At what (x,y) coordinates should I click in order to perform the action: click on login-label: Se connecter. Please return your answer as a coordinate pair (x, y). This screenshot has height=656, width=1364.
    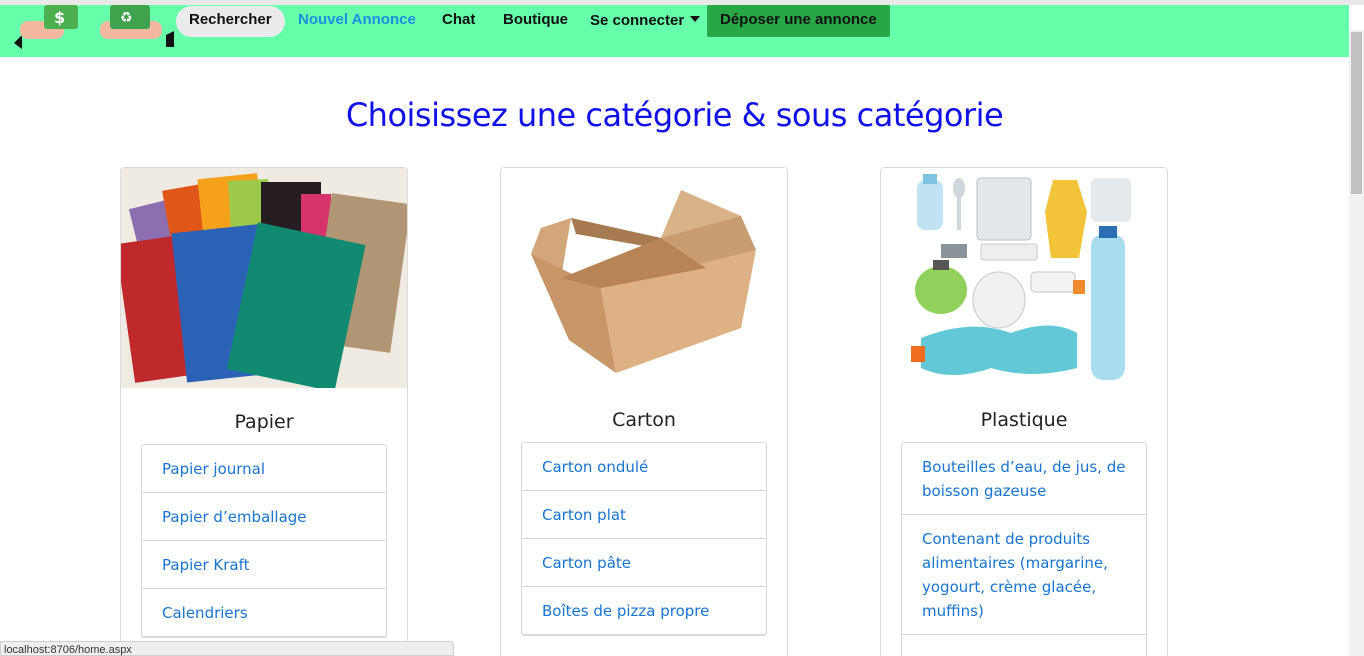
    Looking at the image, I should click on (637, 20).